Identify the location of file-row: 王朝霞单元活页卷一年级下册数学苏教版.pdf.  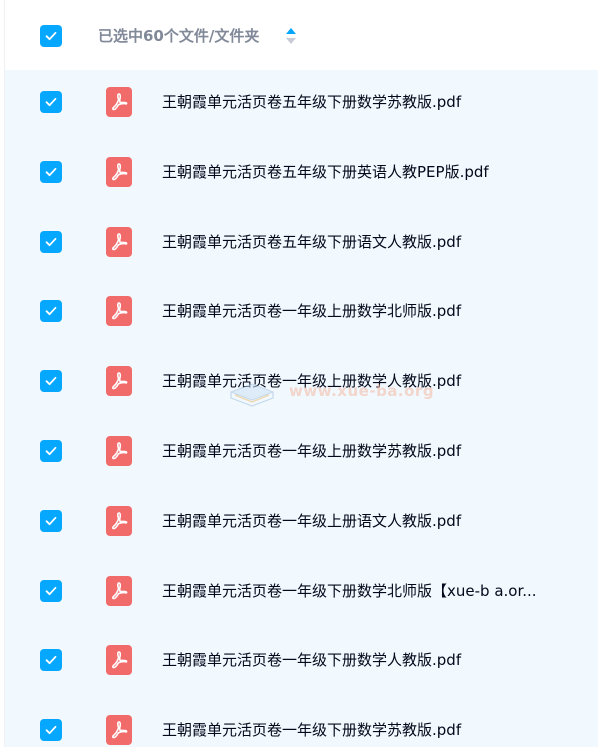
(301, 722).